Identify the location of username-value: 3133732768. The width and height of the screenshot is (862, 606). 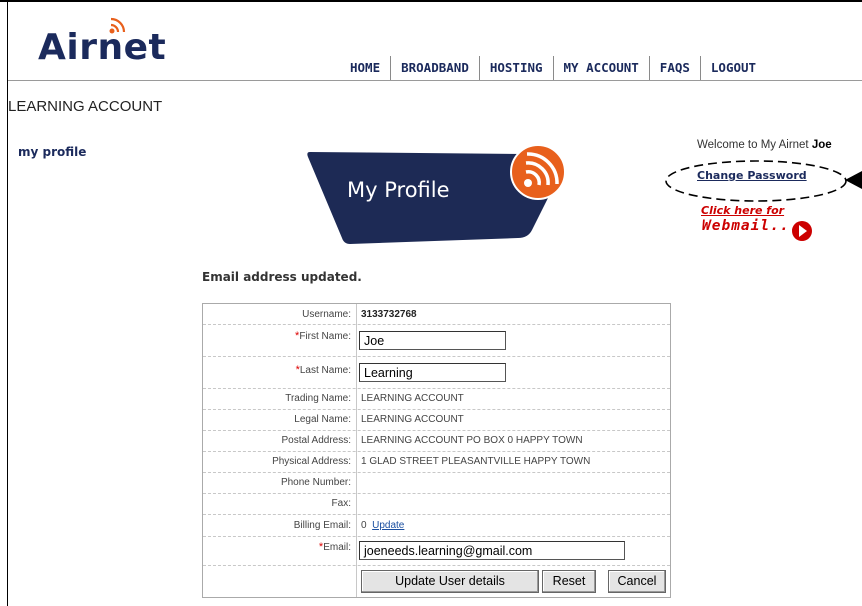
(389, 314).